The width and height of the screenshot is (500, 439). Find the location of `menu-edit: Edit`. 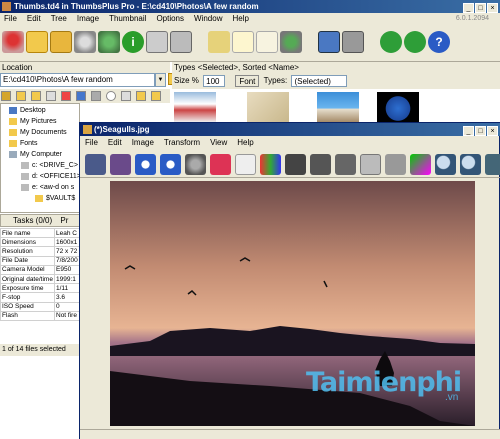

menu-edit: Edit is located at coordinates (34, 18).